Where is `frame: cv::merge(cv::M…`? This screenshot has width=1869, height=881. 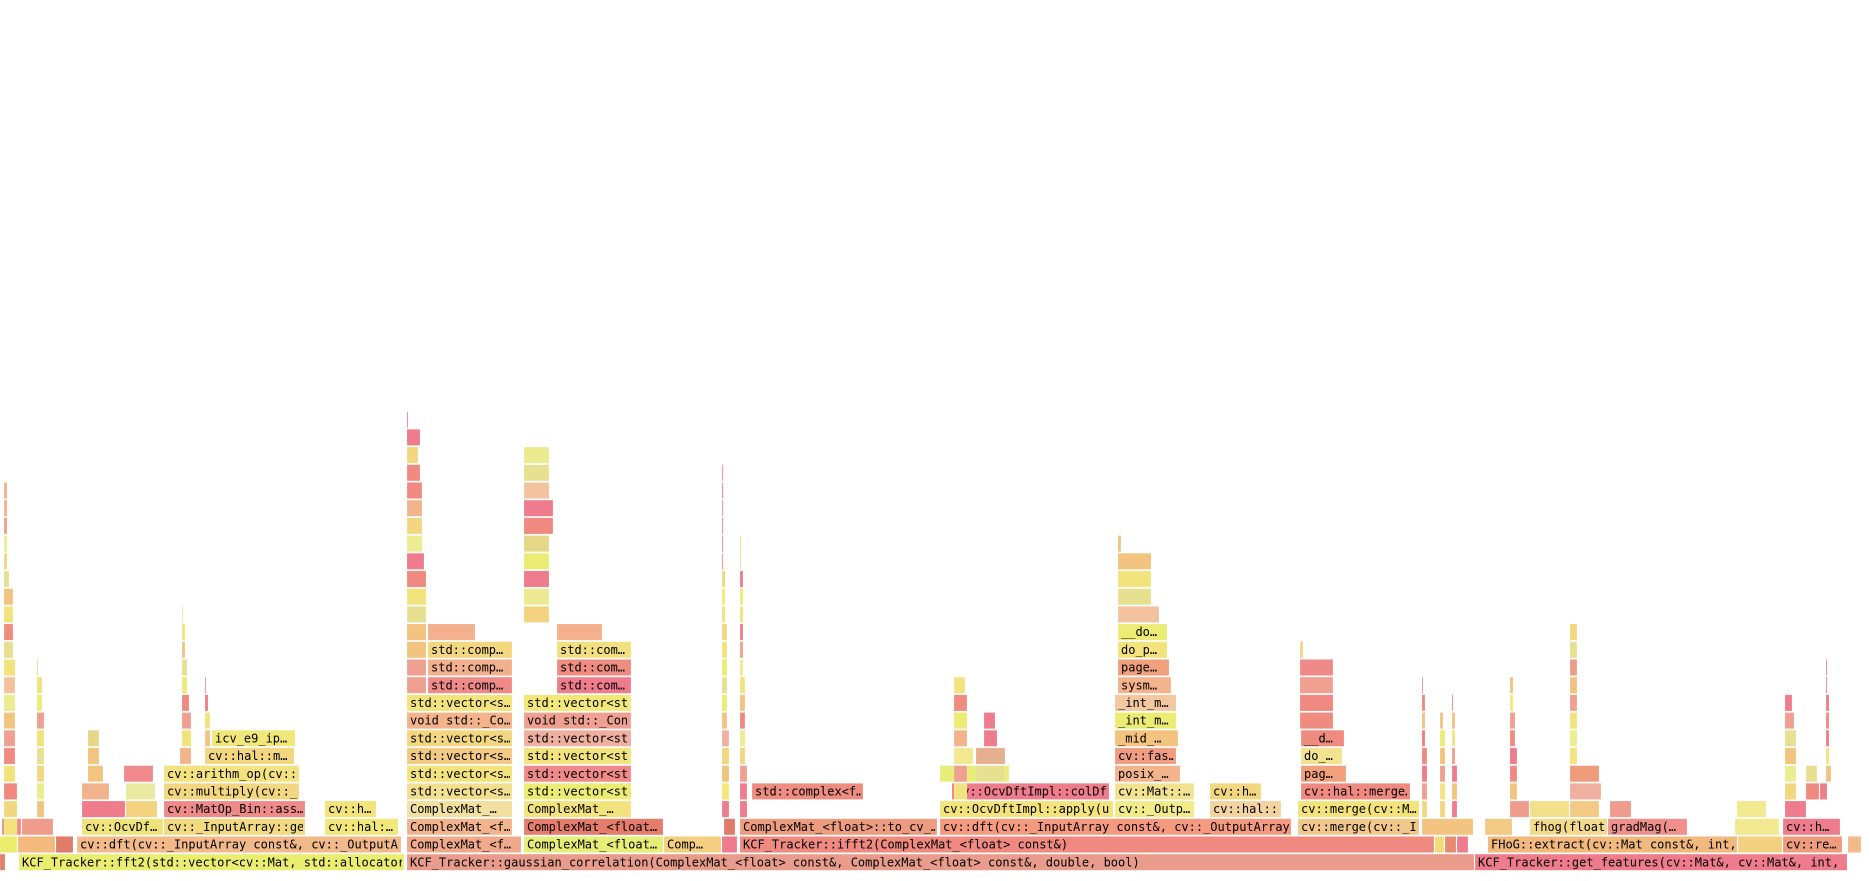 frame: cv::merge(cv::M… is located at coordinates (1358, 809).